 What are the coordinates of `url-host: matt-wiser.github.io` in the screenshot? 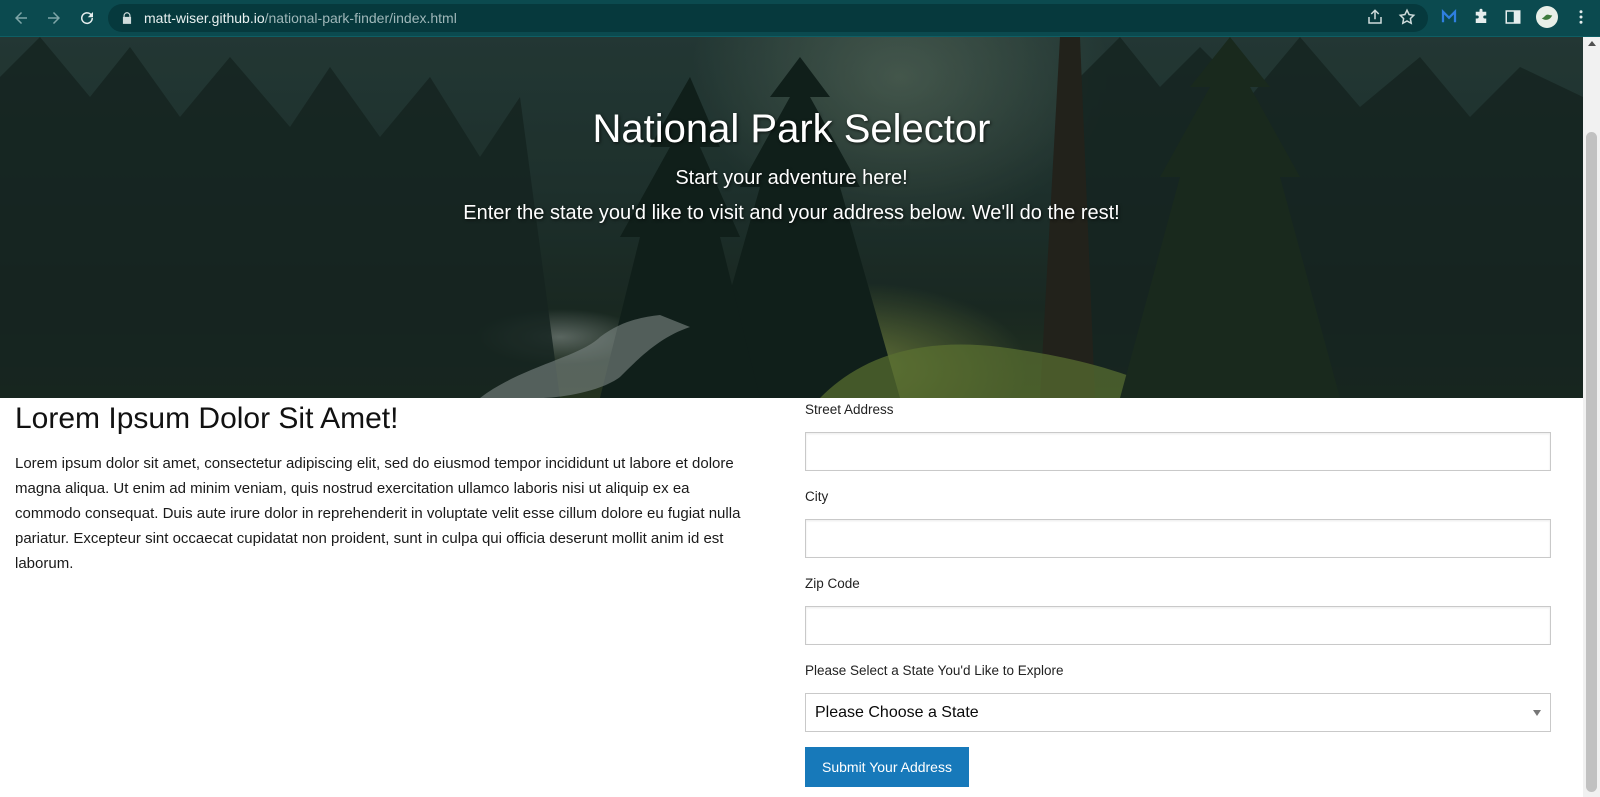 It's located at (204, 18).